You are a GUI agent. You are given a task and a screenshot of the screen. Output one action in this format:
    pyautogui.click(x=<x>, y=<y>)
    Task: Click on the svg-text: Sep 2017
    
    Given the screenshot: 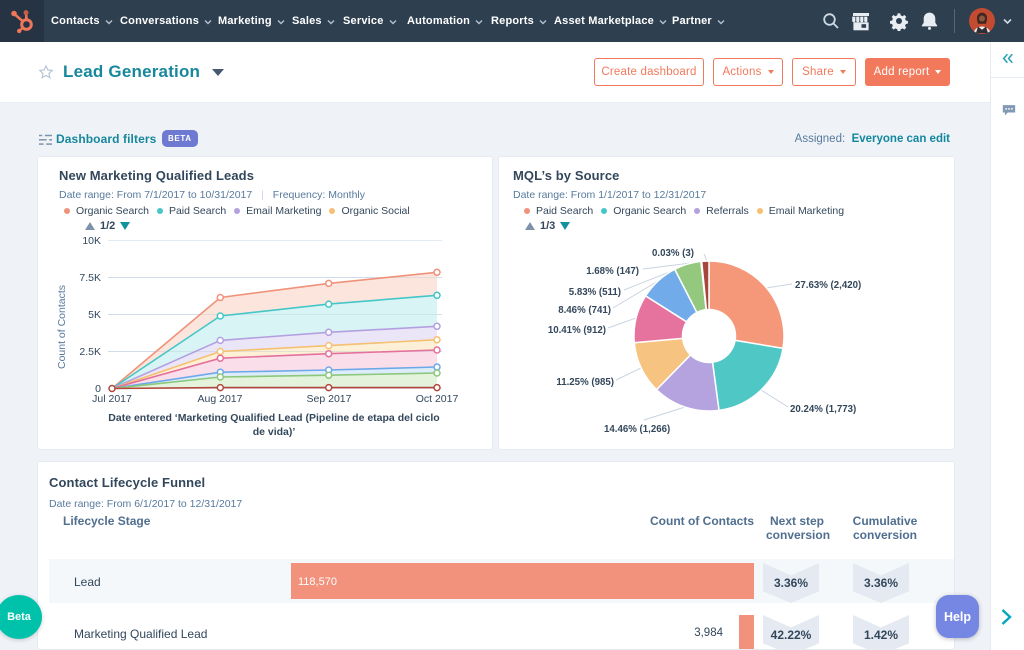 What is the action you would take?
    pyautogui.click(x=329, y=399)
    